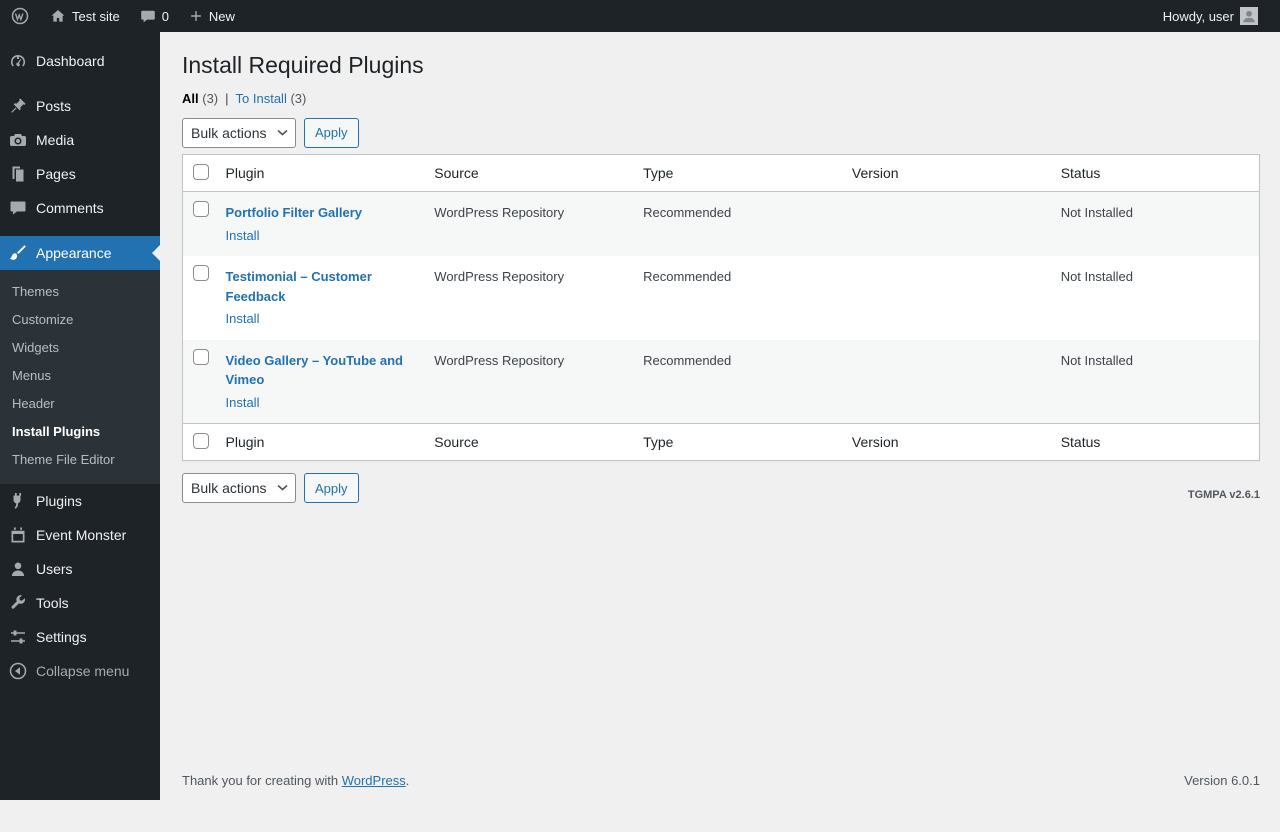 Image resolution: width=1280 pixels, height=832 pixels. What do you see at coordinates (200, 98) in the screenshot?
I see `filter-all-link: All (3)` at bounding box center [200, 98].